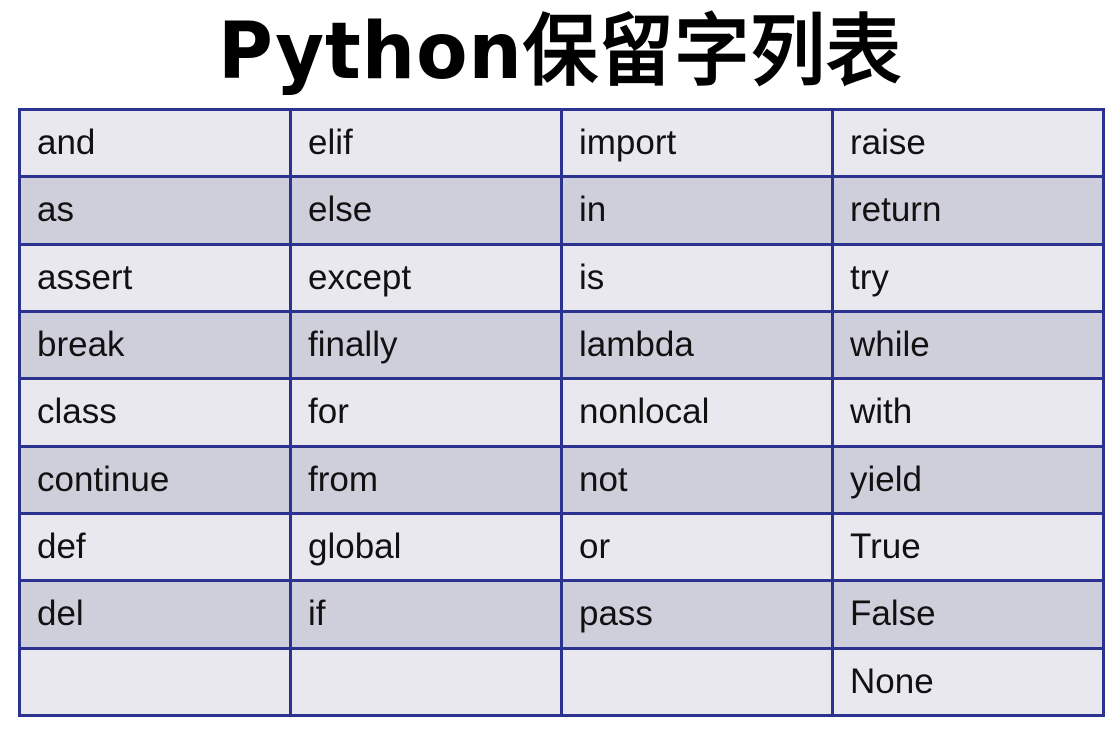 This screenshot has width=1120, height=732. Describe the element at coordinates (426, 412) in the screenshot. I see `keyword-cell: for` at that location.